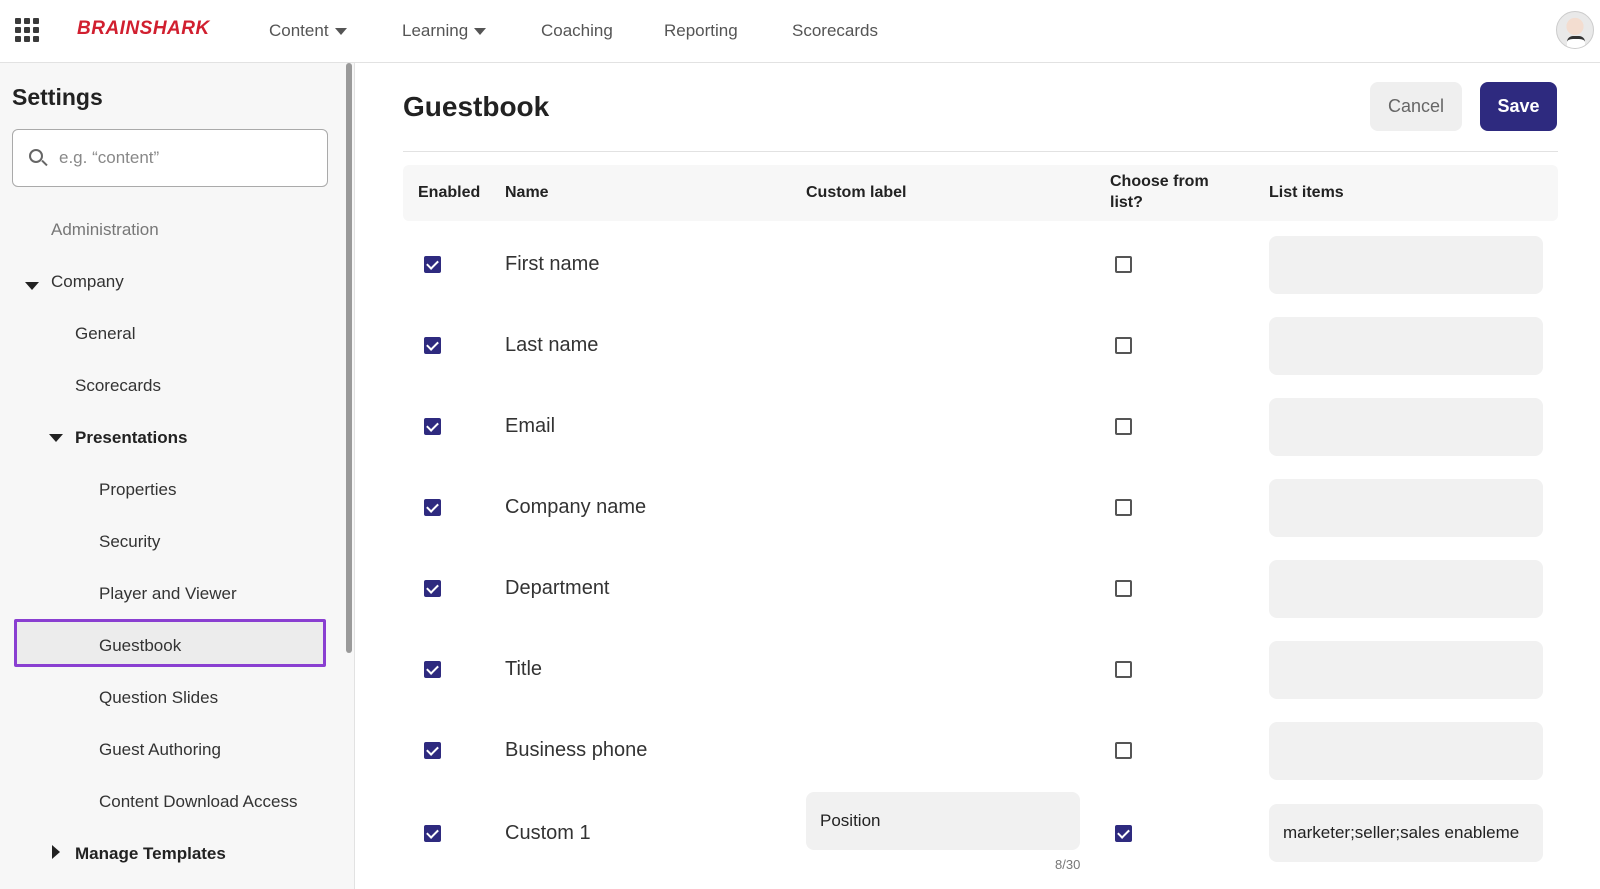 Image resolution: width=1600 pixels, height=889 pixels. What do you see at coordinates (856, 192) in the screenshot?
I see `col-custom-label: Custom label` at bounding box center [856, 192].